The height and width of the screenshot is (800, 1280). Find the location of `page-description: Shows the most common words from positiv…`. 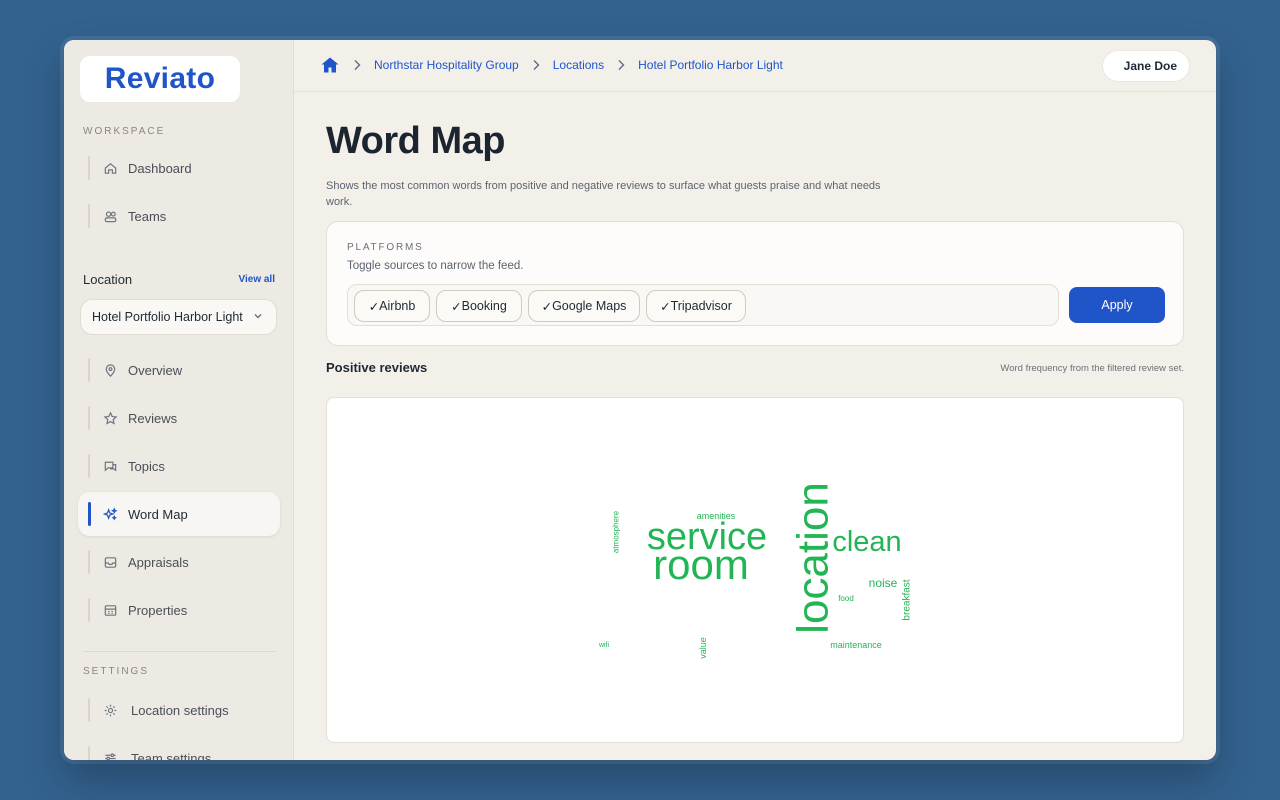

page-description: Shows the most common words from positiv… is located at coordinates (603, 194).